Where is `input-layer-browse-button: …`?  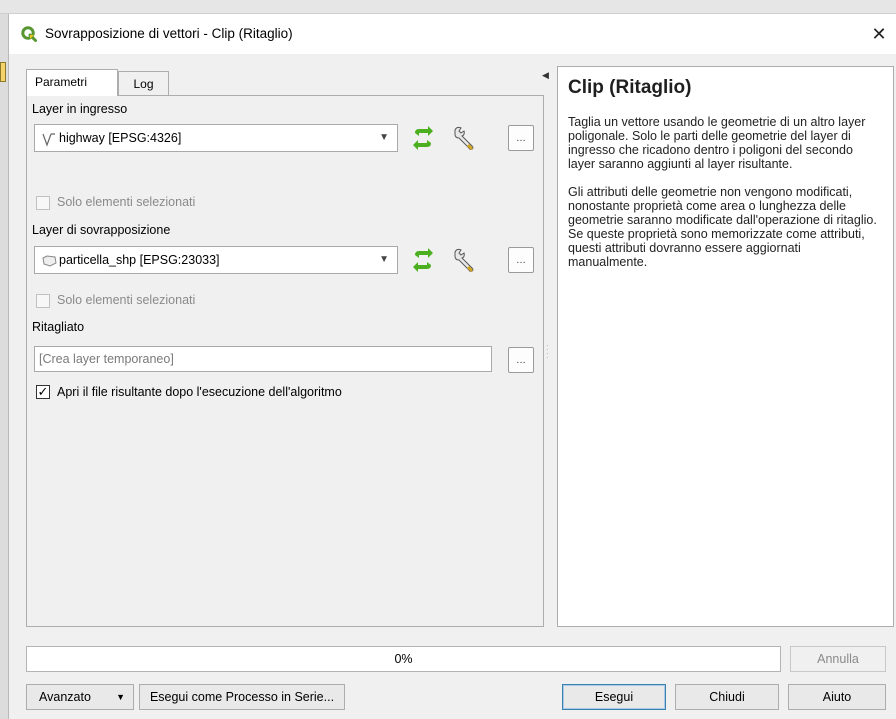 input-layer-browse-button: … is located at coordinates (521, 138).